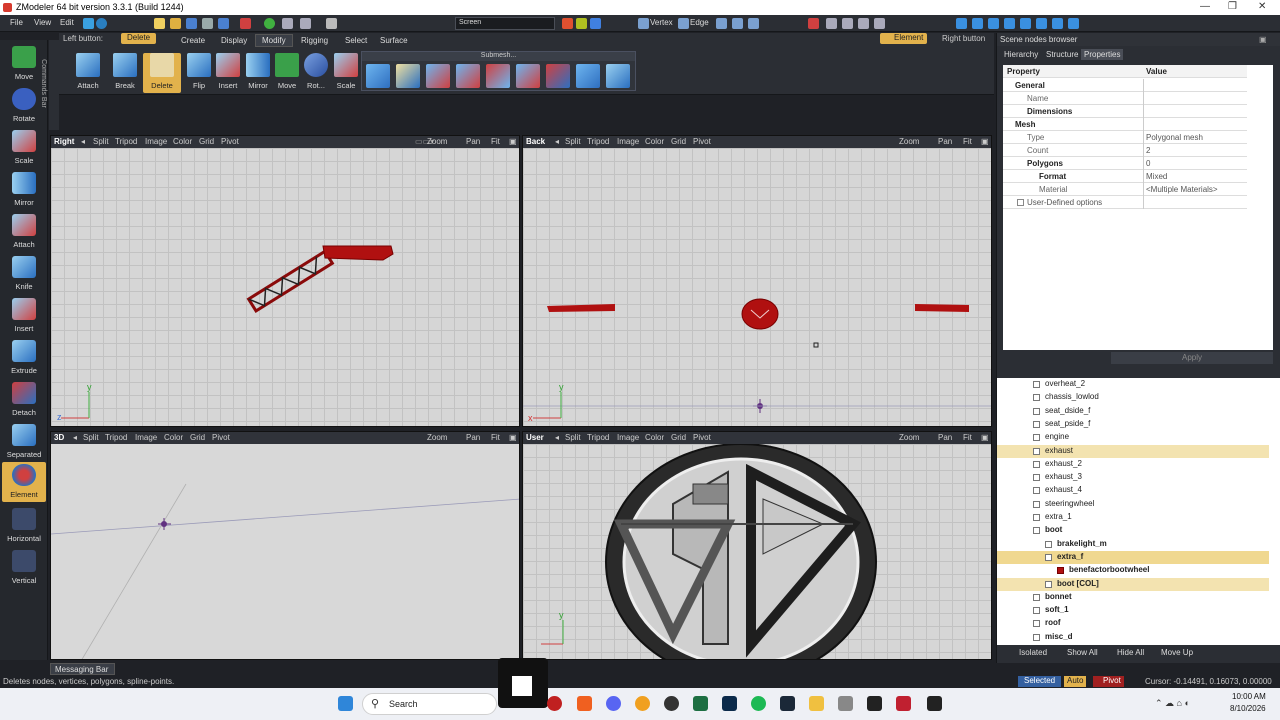  What do you see at coordinates (498, 76) in the screenshot?
I see `submesh-tool-5-icon` at bounding box center [498, 76].